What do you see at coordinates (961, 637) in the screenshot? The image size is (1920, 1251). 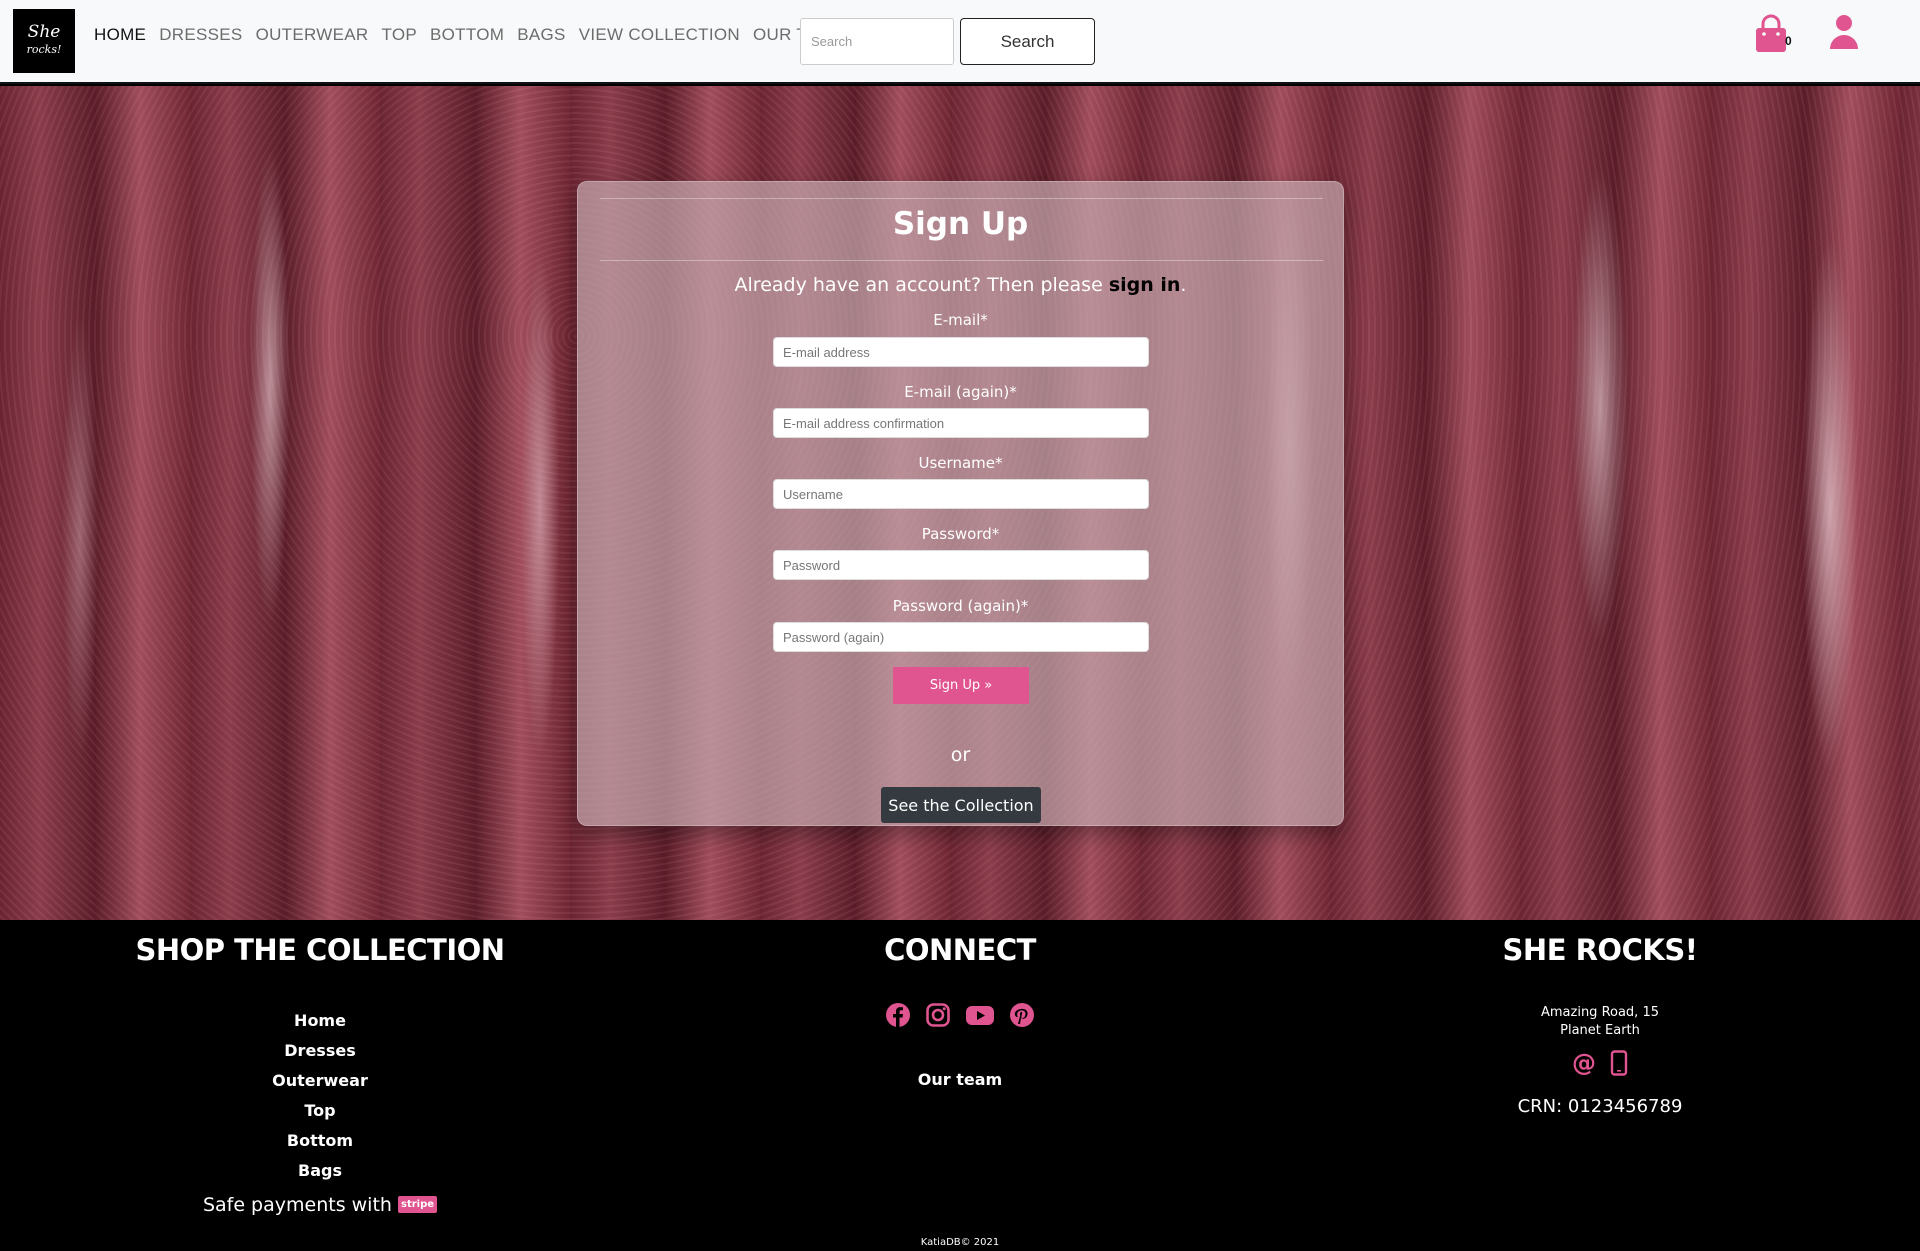 I see `password-confirm-field` at bounding box center [961, 637].